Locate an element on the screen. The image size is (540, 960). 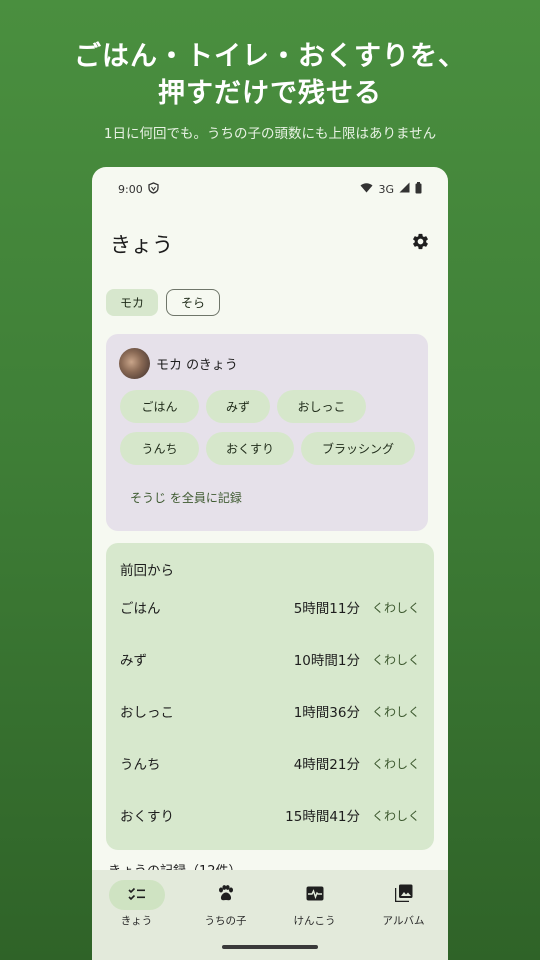
log-pee-button: おしっこ is located at coordinates (321, 406).